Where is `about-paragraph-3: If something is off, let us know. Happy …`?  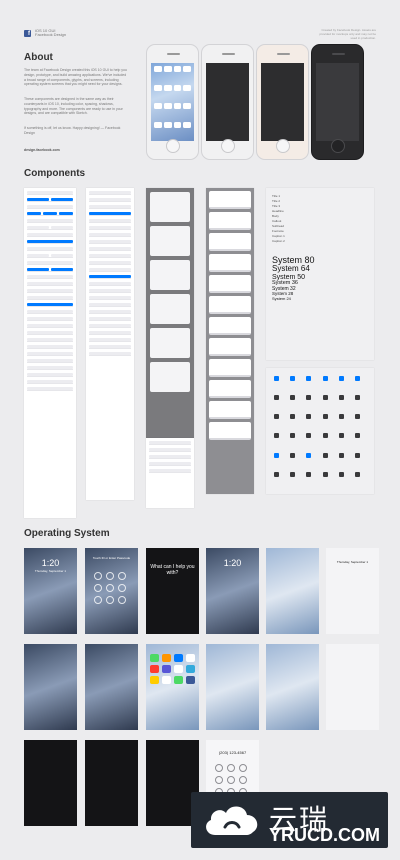 about-paragraph-3: If something is off, let us know. Happy … is located at coordinates (72, 130).